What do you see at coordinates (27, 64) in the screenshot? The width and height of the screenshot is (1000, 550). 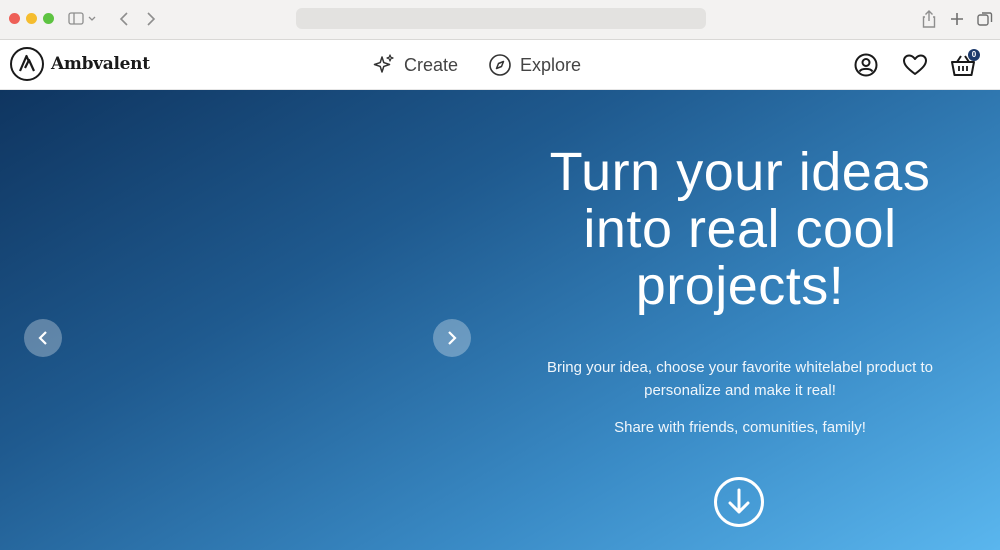 I see `brand-logo-icon` at bounding box center [27, 64].